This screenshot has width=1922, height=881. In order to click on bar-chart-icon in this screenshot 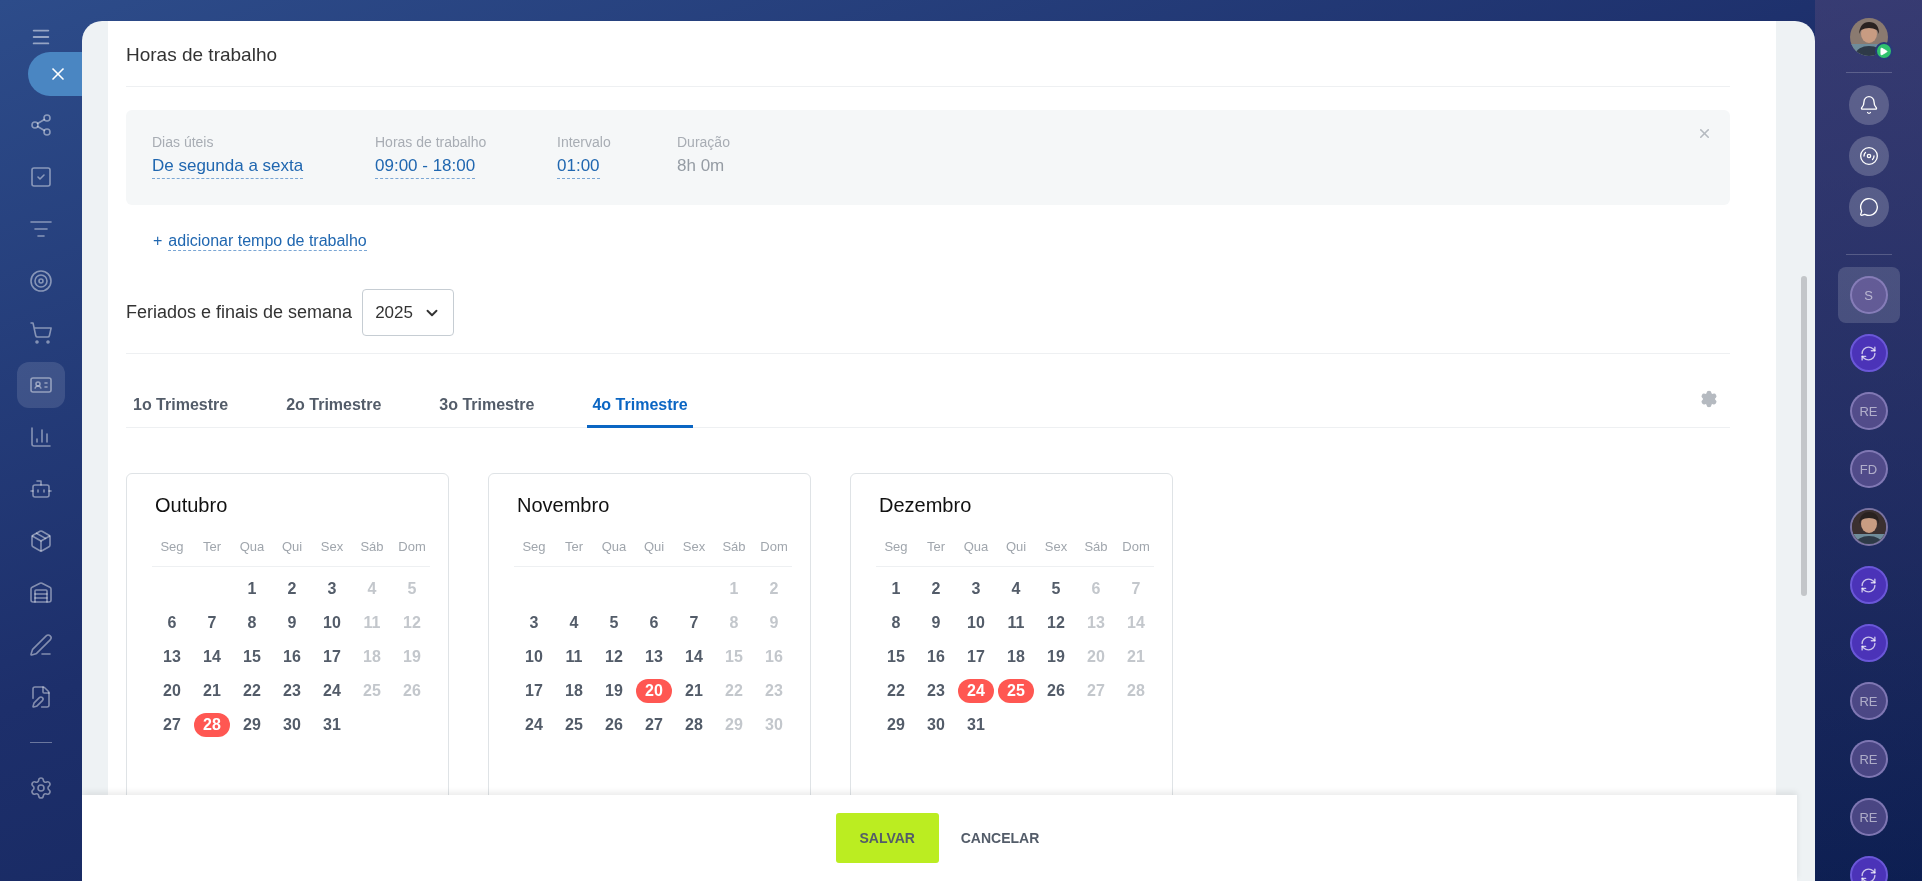, I will do `click(41, 437)`.